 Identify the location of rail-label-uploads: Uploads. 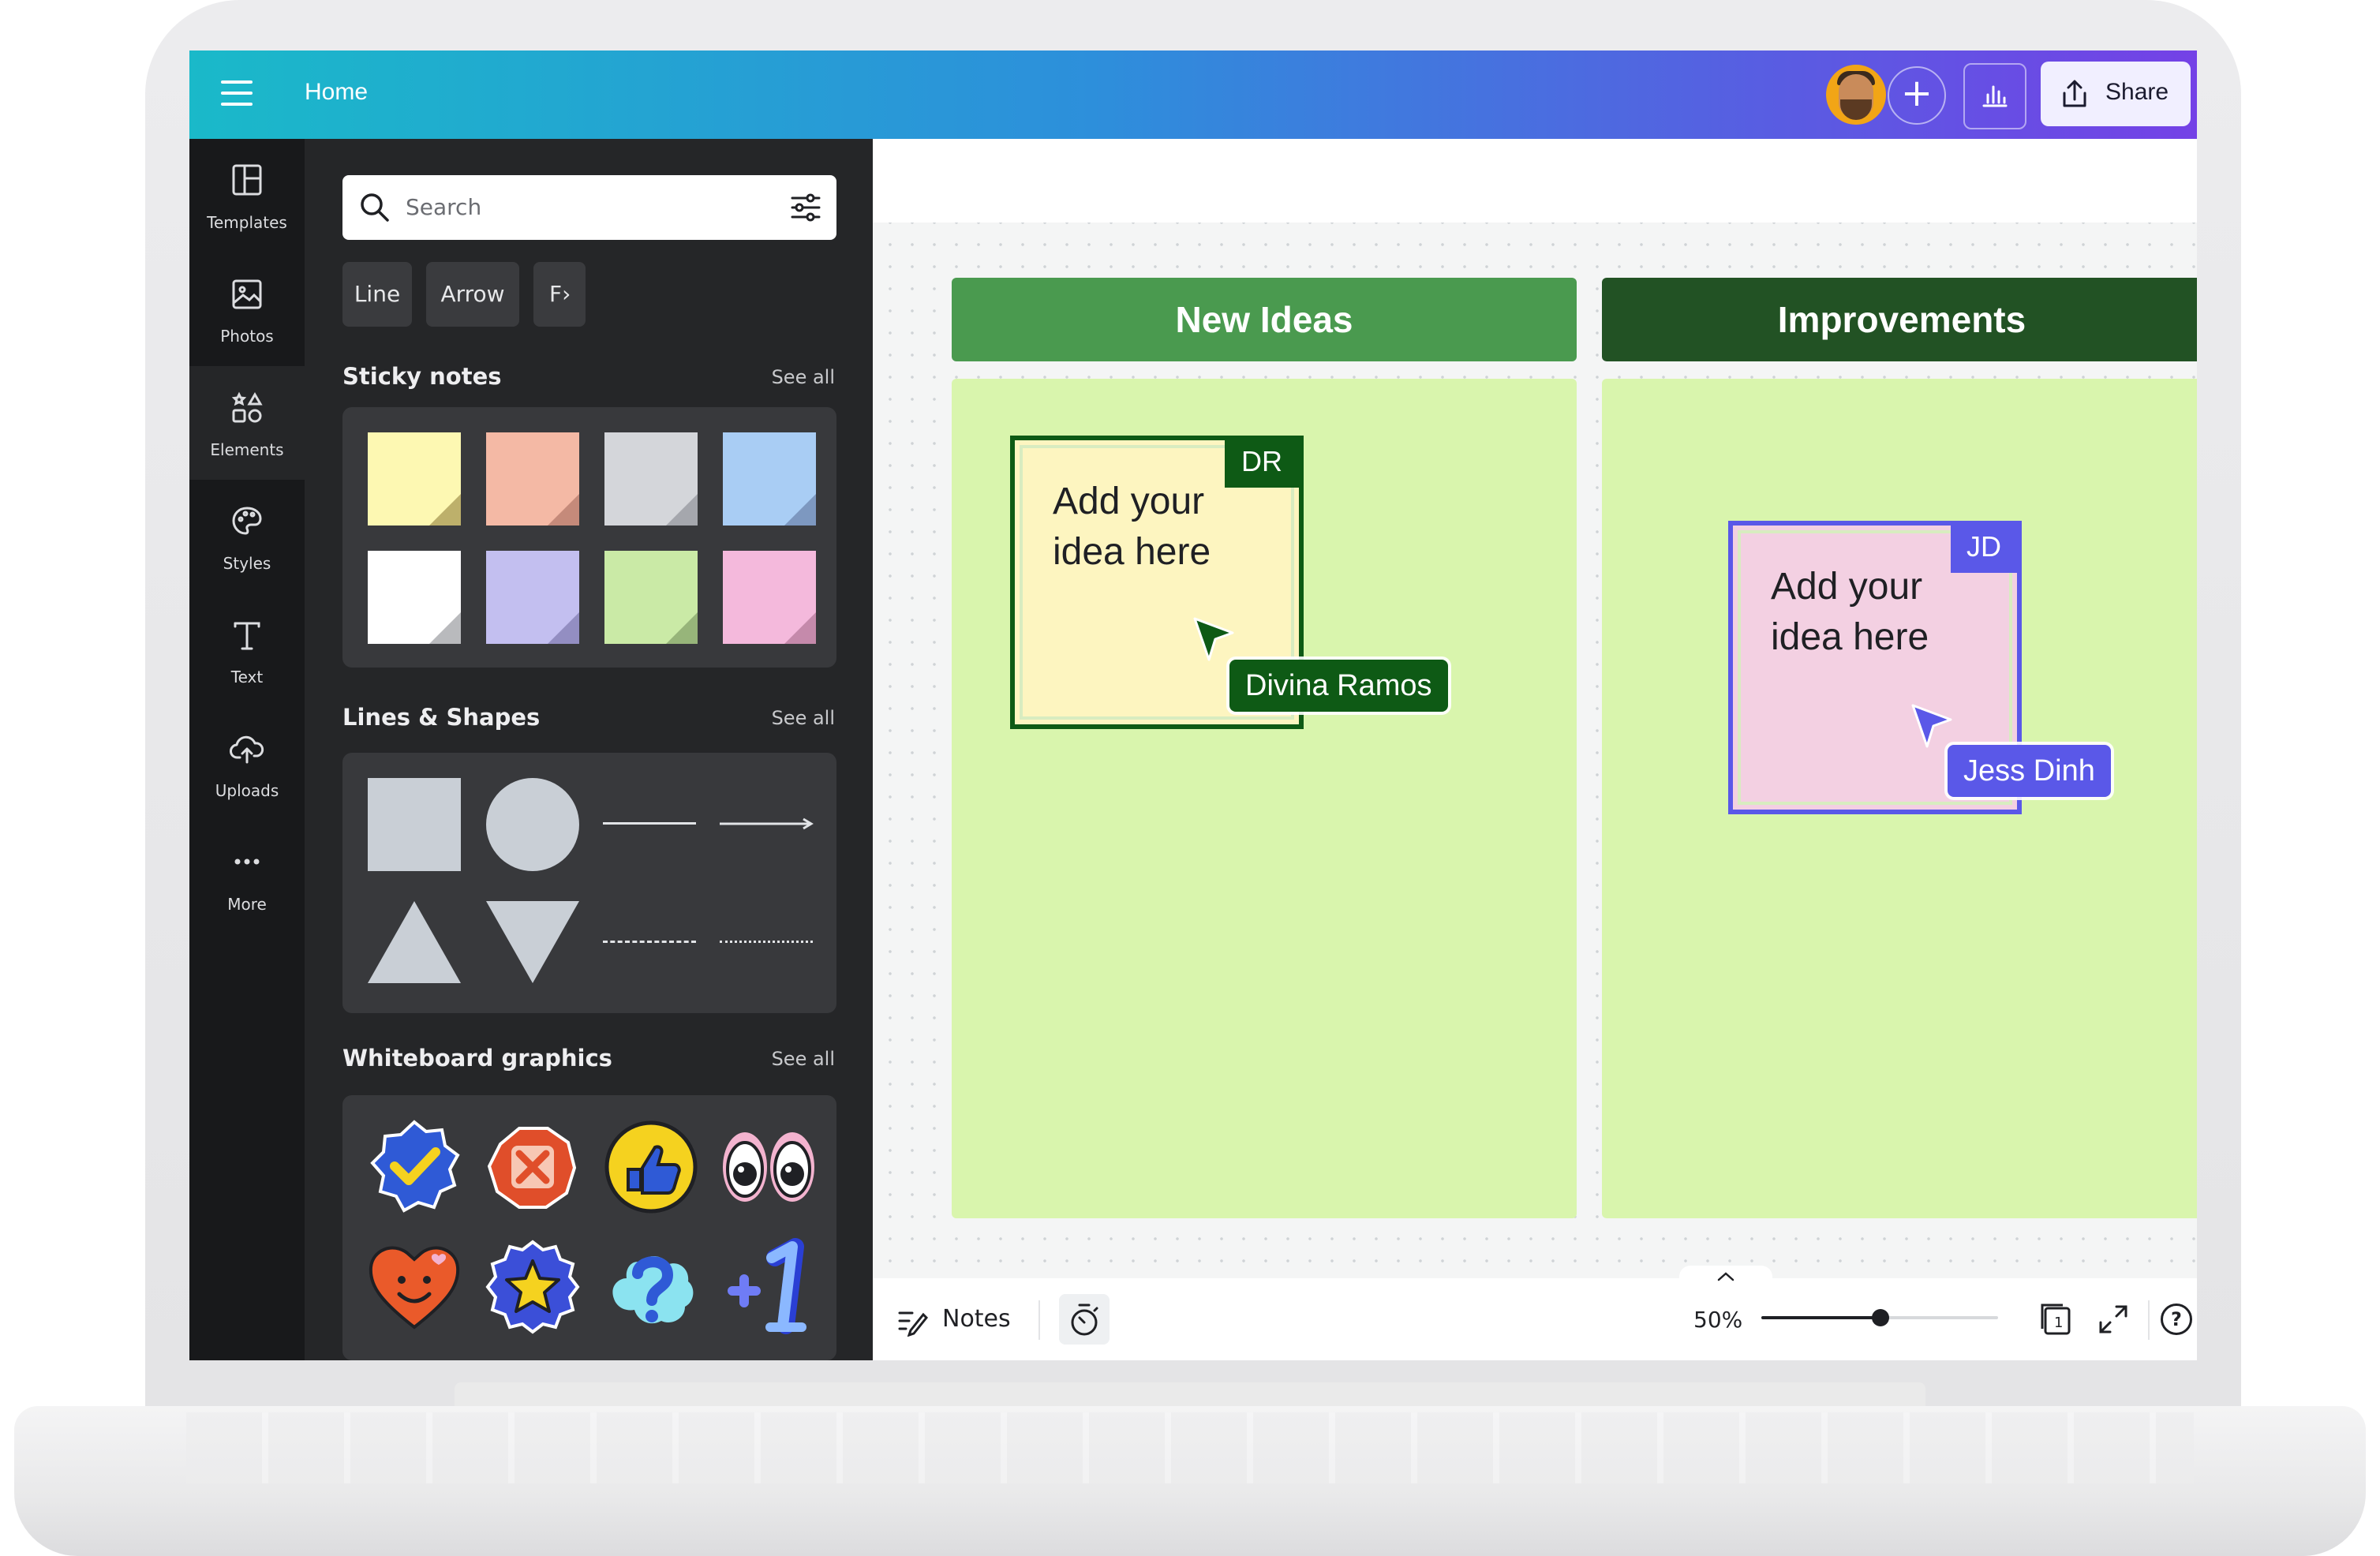
(247, 790).